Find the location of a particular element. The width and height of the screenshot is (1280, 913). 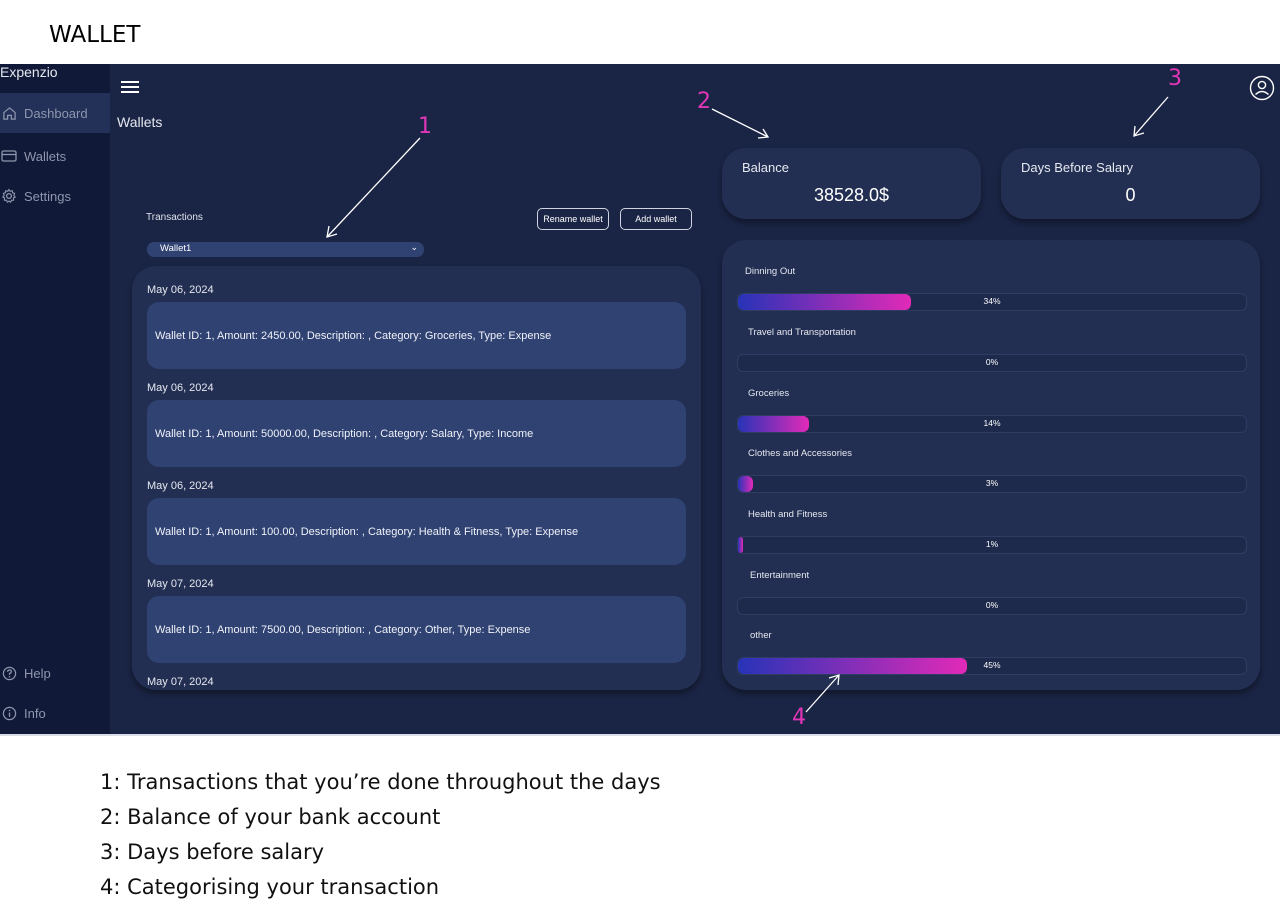

category-percent: 45% is located at coordinates (992, 665).